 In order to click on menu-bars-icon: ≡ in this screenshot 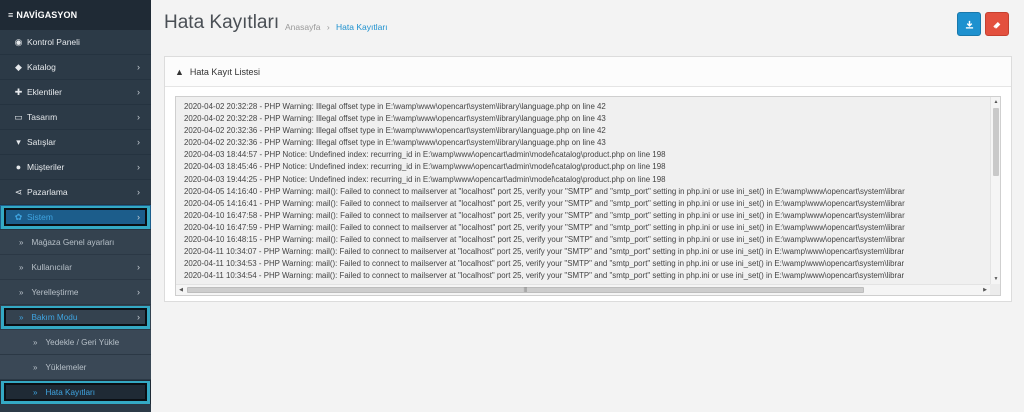, I will do `click(11, 15)`.